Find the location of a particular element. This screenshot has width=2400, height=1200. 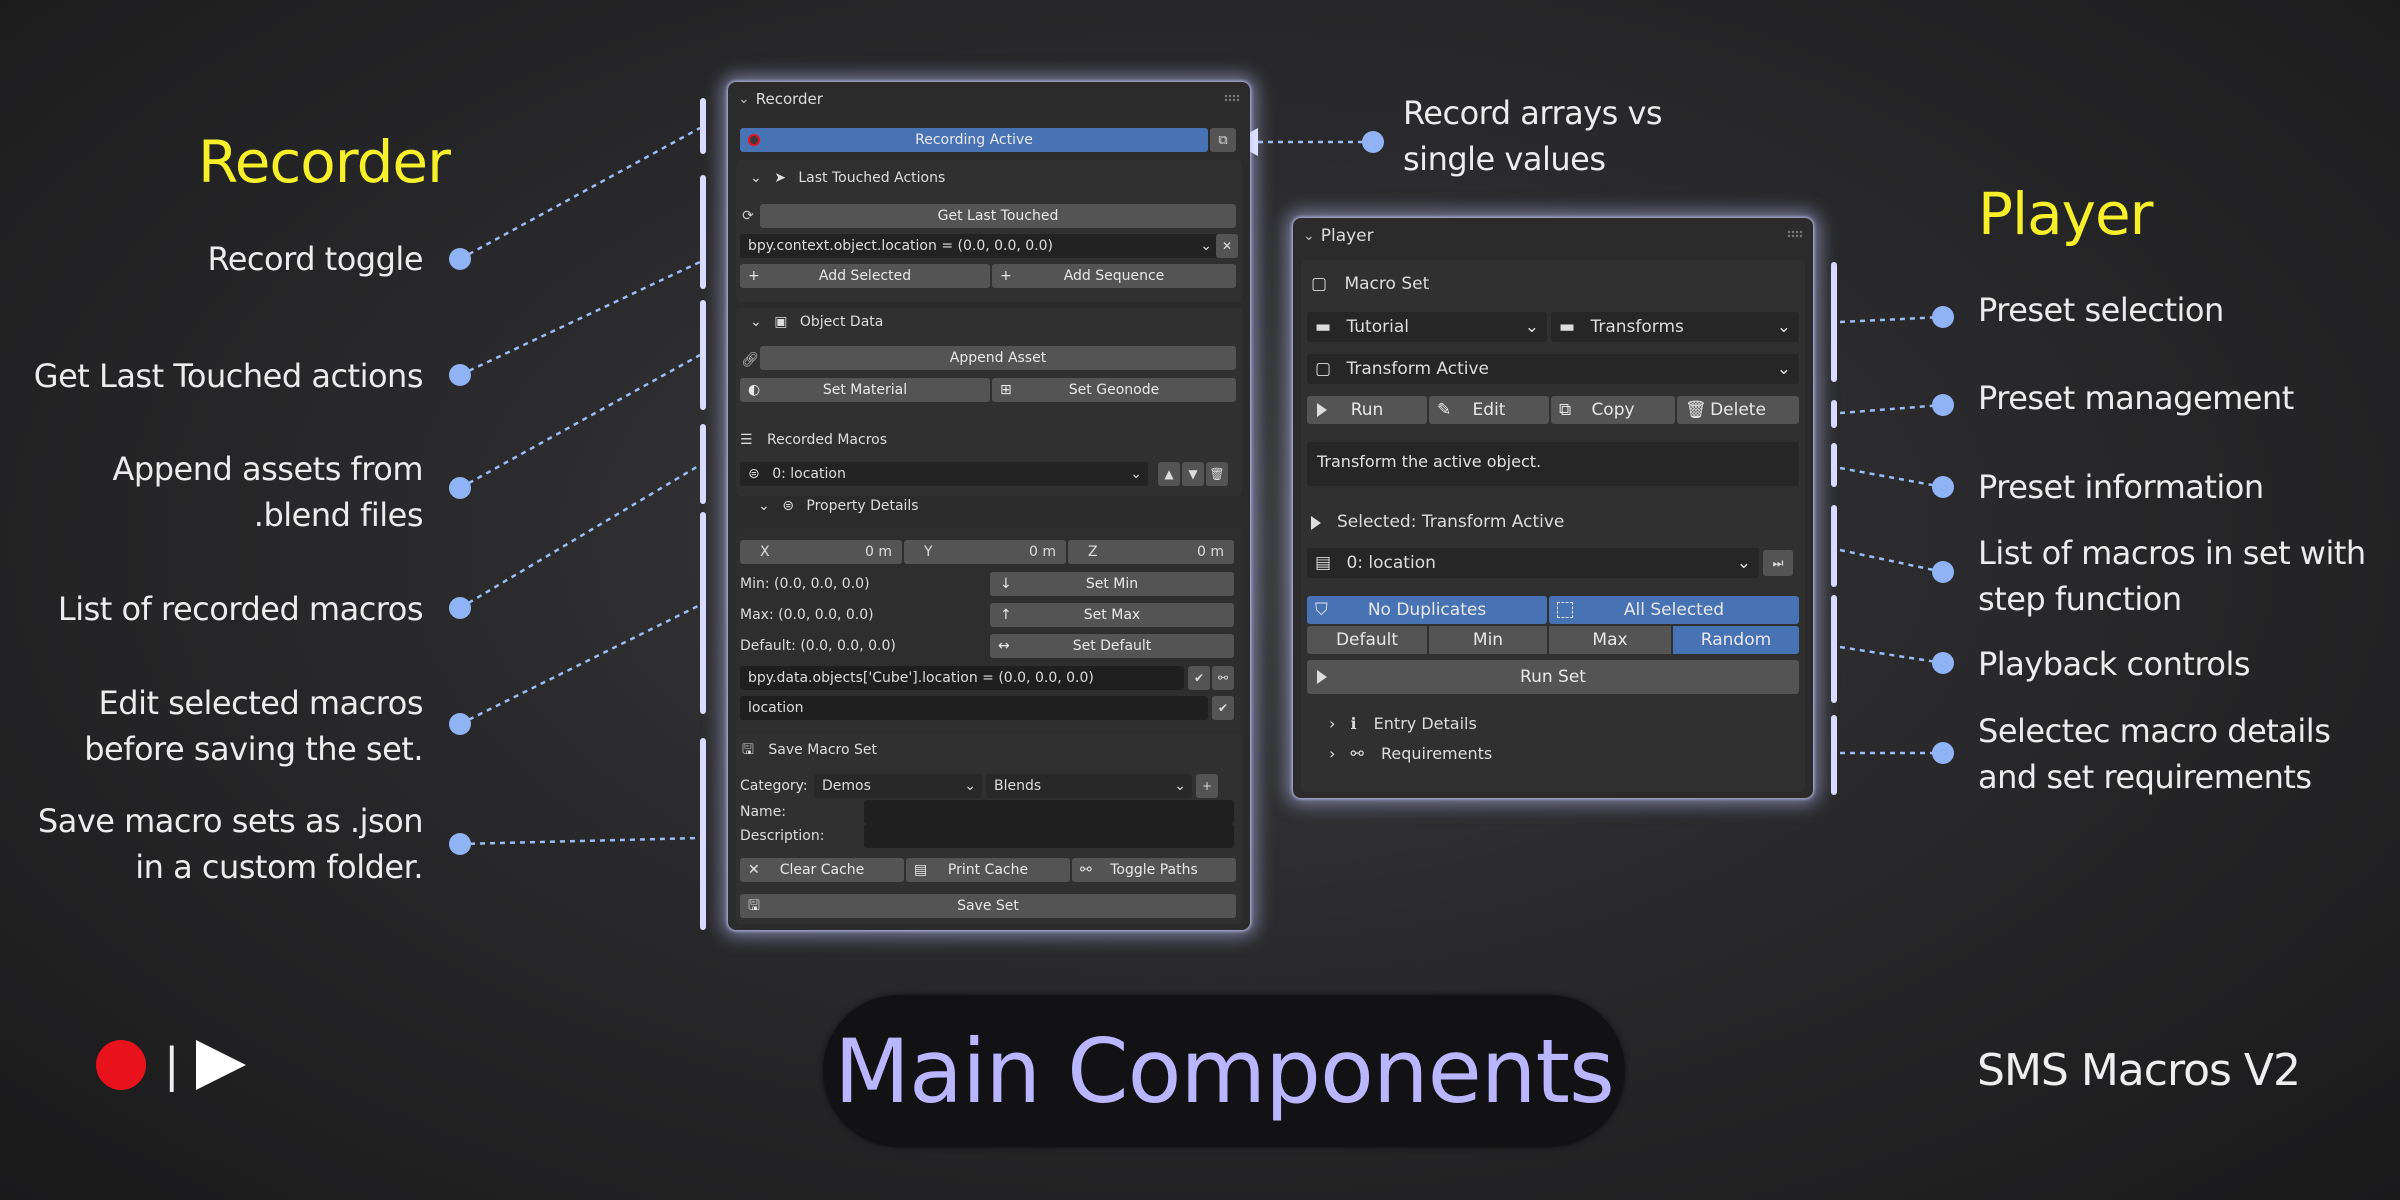

step-button: ⏭ is located at coordinates (1778, 563).